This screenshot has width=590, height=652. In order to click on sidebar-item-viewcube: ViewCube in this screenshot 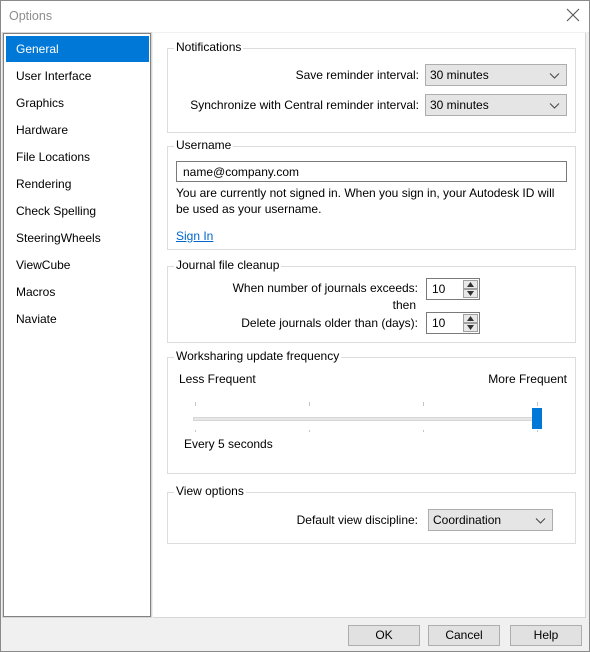, I will do `click(77, 265)`.